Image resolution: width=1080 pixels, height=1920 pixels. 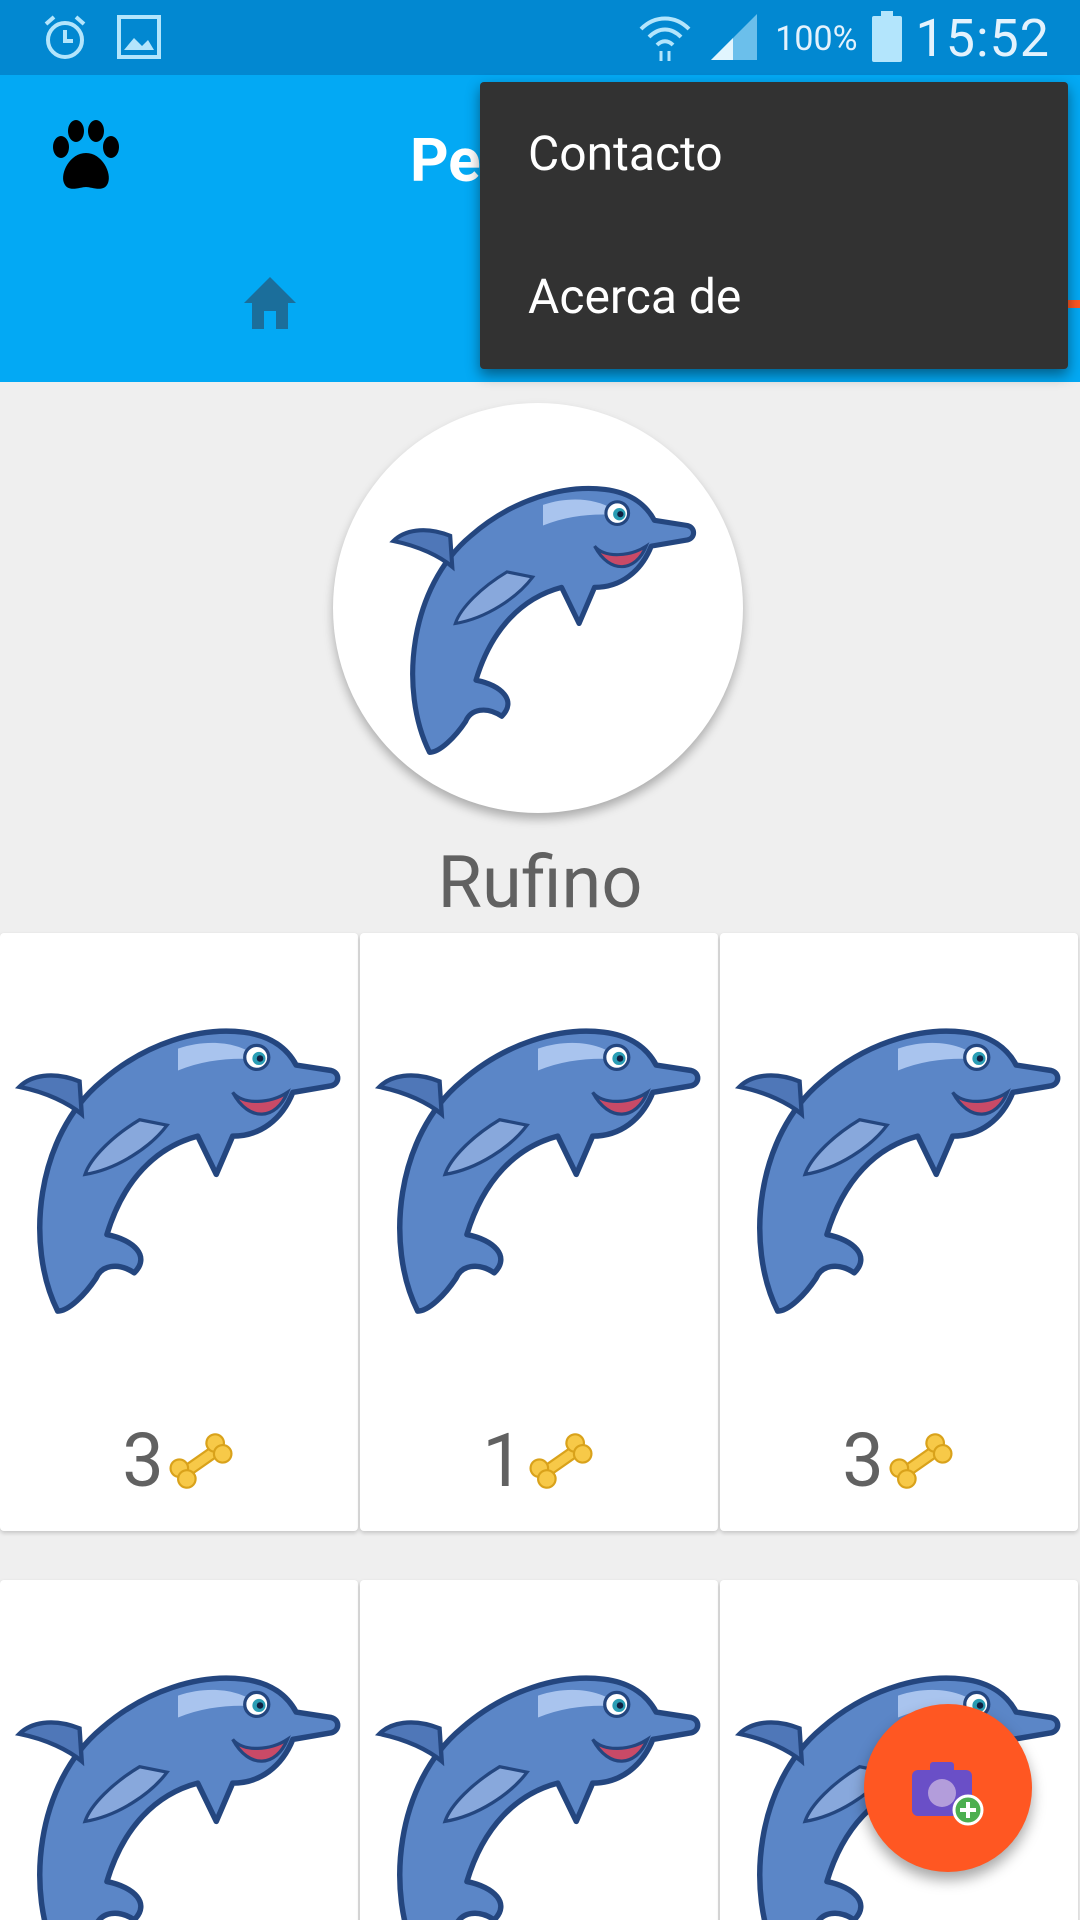 I want to click on paw-icon, so click(x=86, y=157).